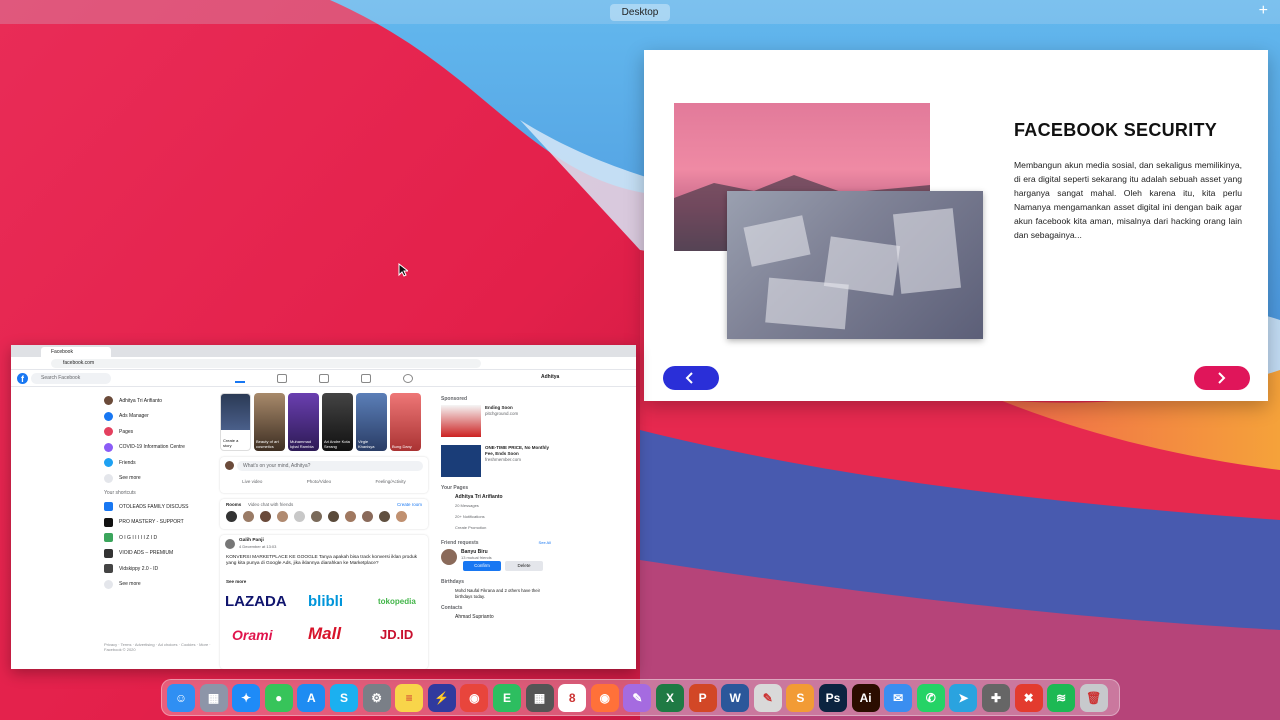  I want to click on search-input: Search Facebook, so click(71, 378).